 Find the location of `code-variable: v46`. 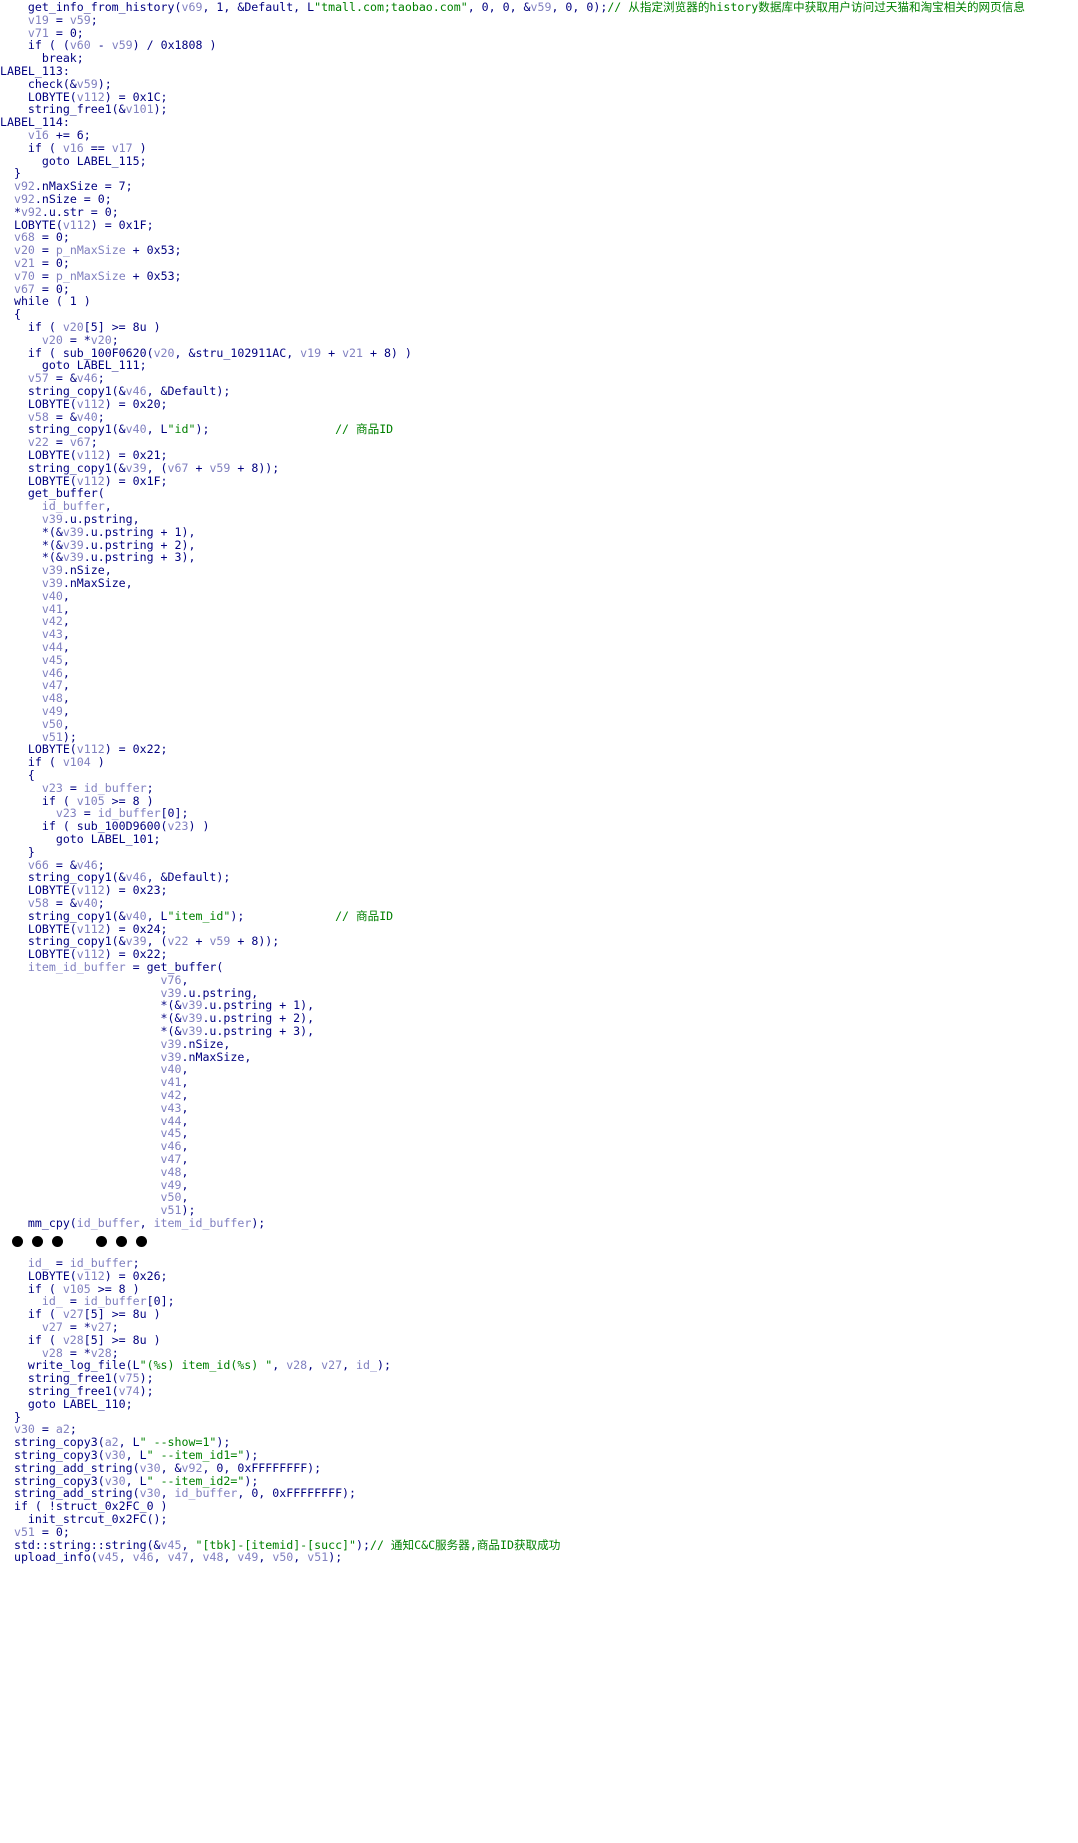

code-variable: v46 is located at coordinates (143, 1557).